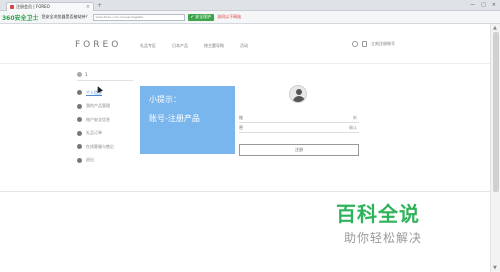 Image resolution: width=500 pixels, height=272 pixels. I want to click on maximize-button: □, so click(483, 5).